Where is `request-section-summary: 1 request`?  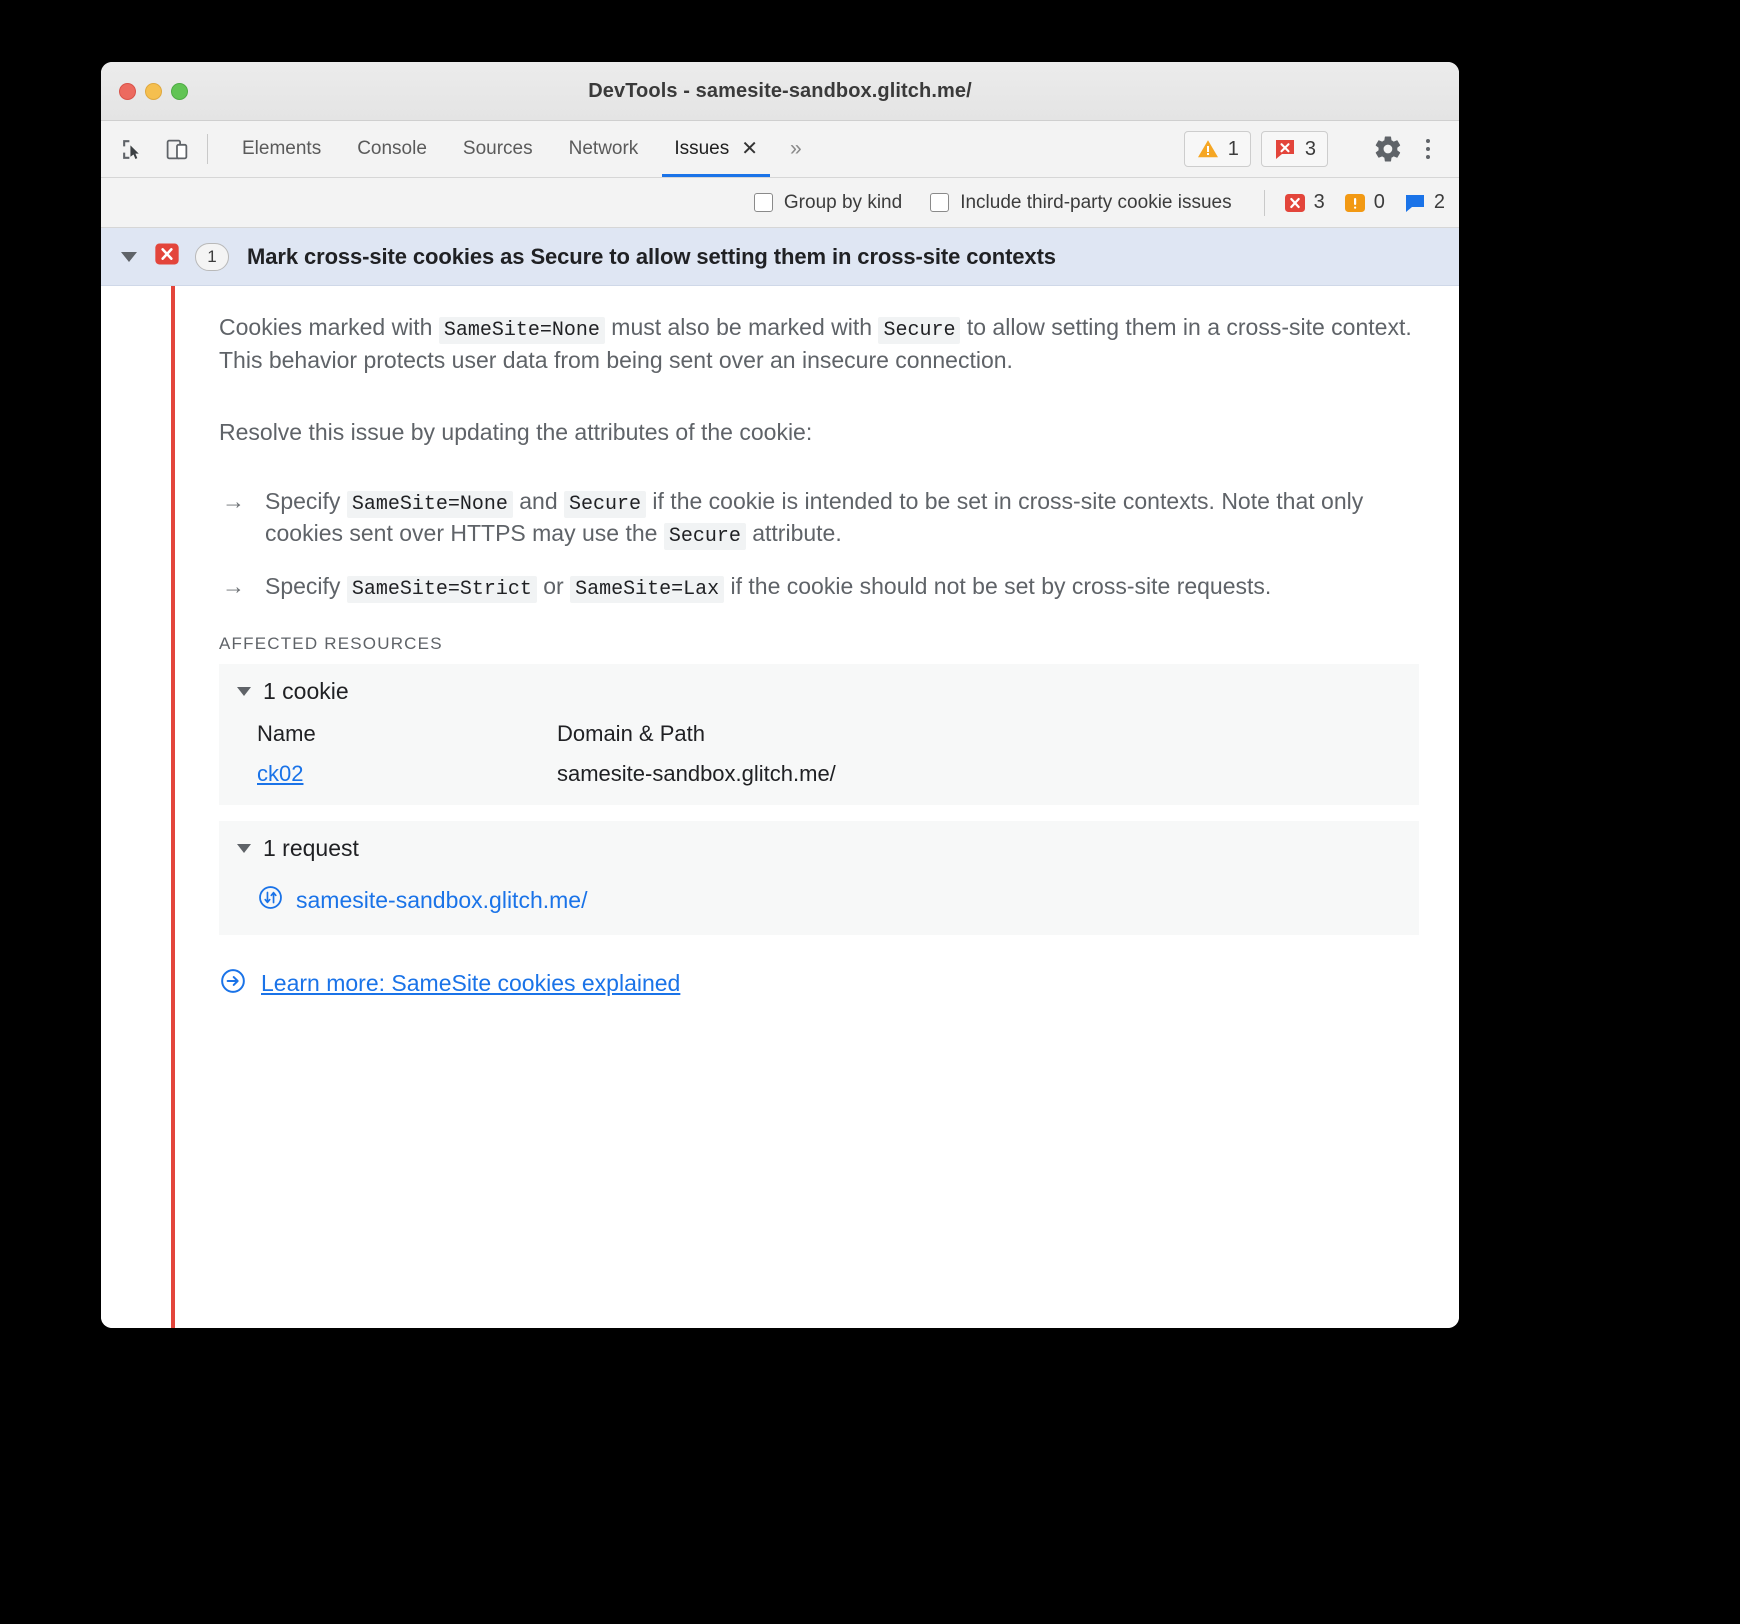
request-section-summary: 1 request is located at coordinates (311, 847).